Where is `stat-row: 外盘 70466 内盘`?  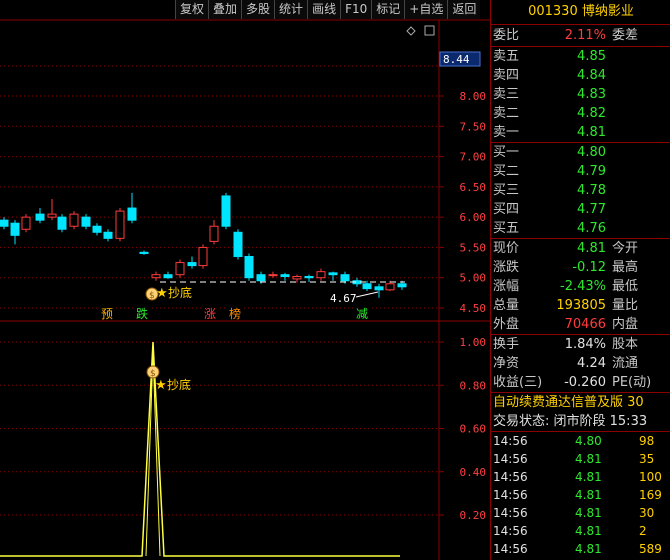 stat-row: 外盘 70466 内盘 is located at coordinates (566, 324).